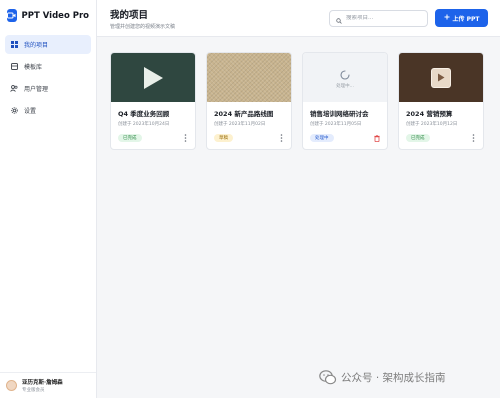 The height and width of the screenshot is (398, 500). What do you see at coordinates (48, 77) in the screenshot?
I see `sidebar-nav: 我的项目 模板库 用户管理 设置` at bounding box center [48, 77].